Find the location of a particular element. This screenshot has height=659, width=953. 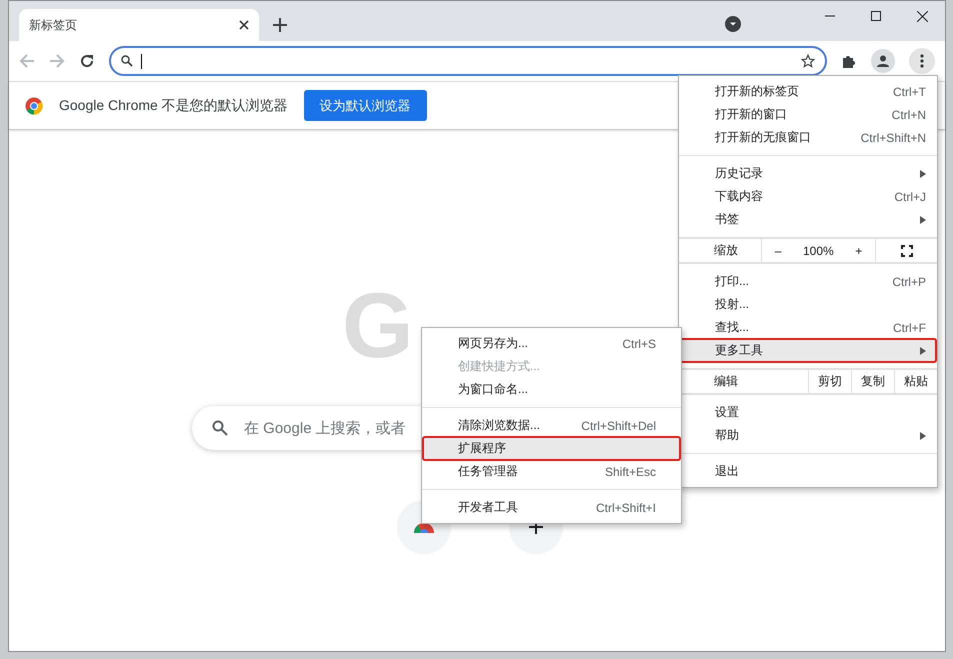

shortcut-text: Ctrl+Shift+Del is located at coordinates (618, 425).